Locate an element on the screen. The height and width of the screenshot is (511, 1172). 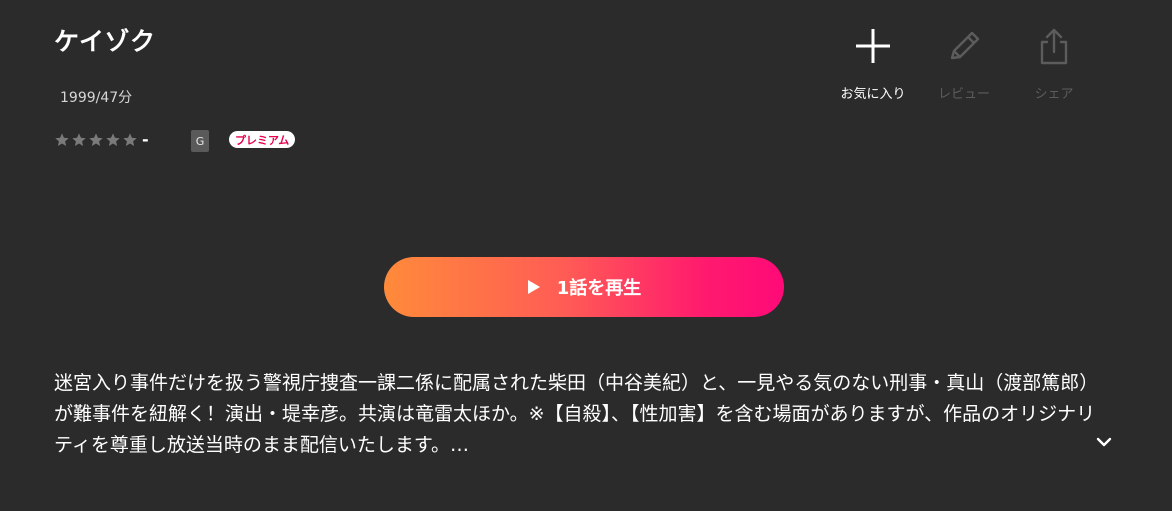
age-rating-badge: G is located at coordinates (200, 141).